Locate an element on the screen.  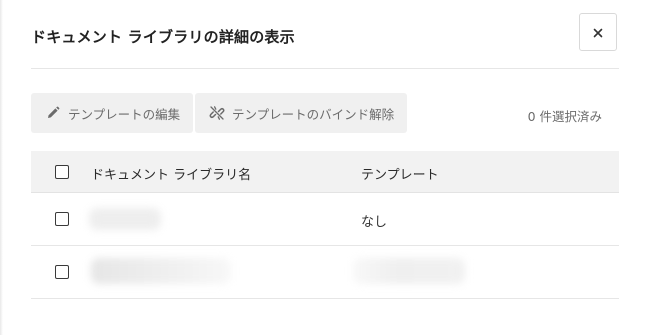
close-icon is located at coordinates (598, 32).